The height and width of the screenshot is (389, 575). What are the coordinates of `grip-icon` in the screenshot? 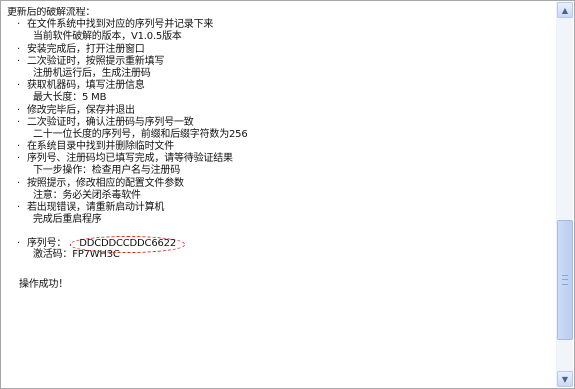 It's located at (565, 280).